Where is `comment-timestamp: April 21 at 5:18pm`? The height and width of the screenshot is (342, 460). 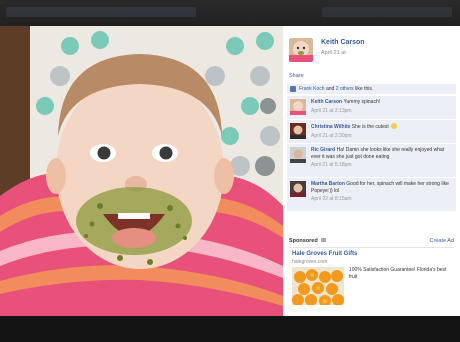
comment-timestamp: April 21 at 5:18pm is located at coordinates (382, 165).